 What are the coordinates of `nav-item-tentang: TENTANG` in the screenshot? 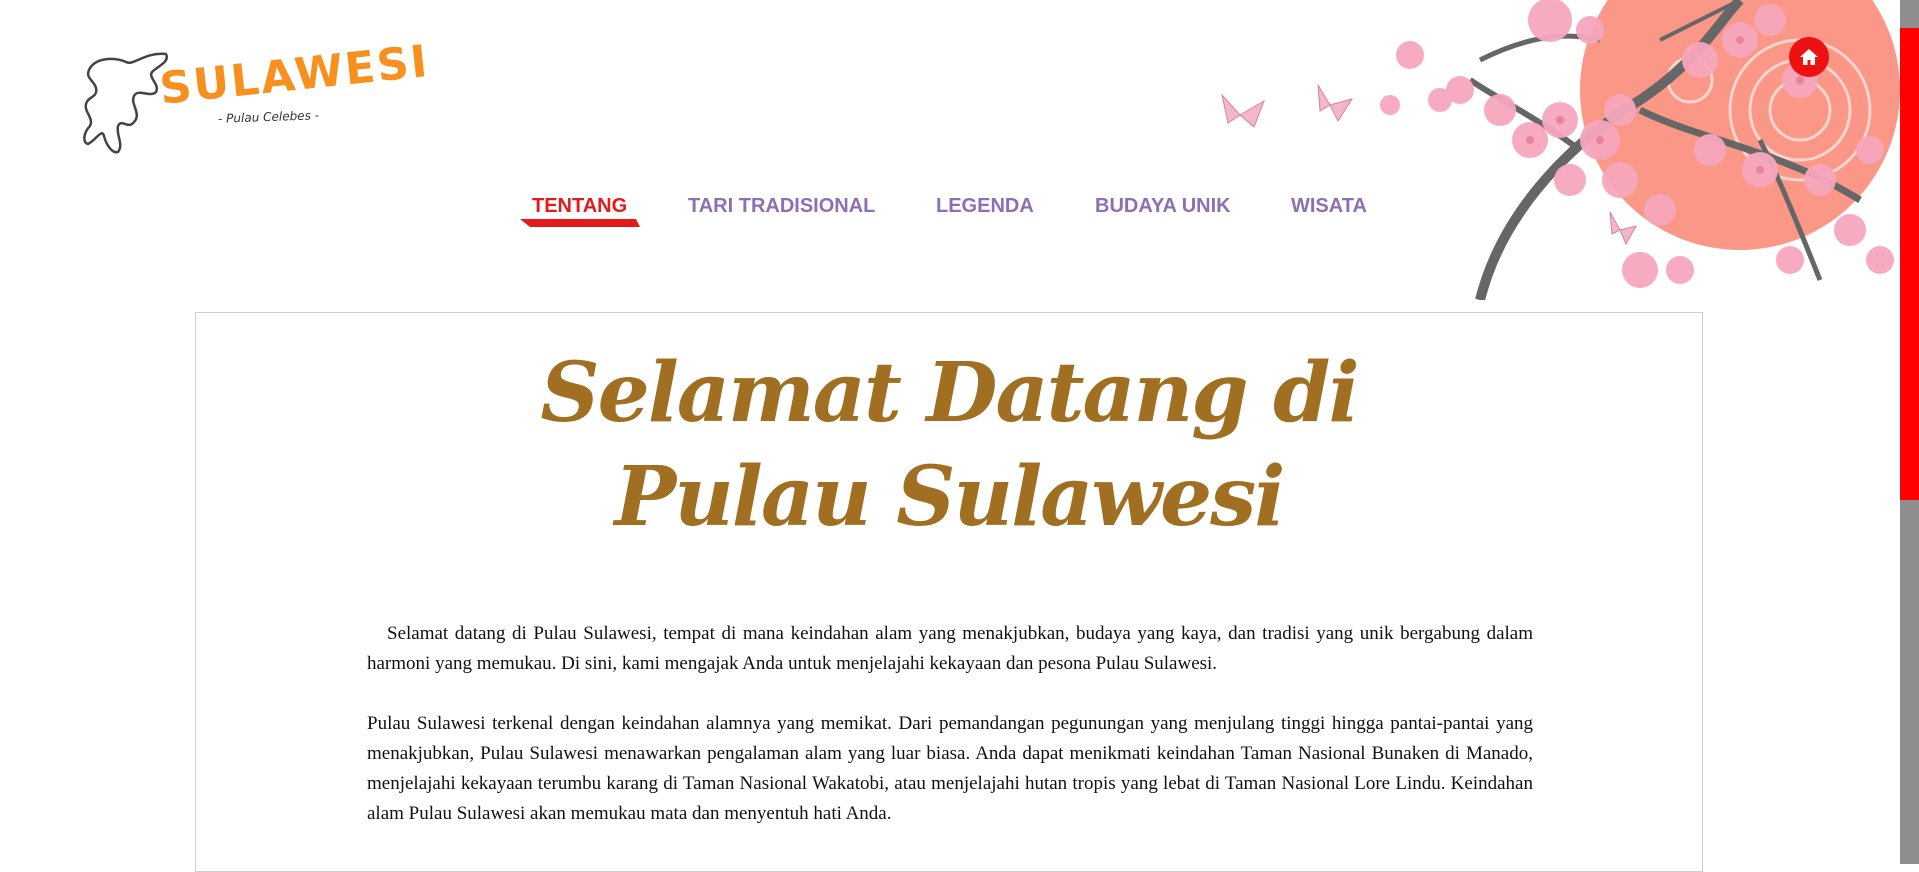 It's located at (579, 206).